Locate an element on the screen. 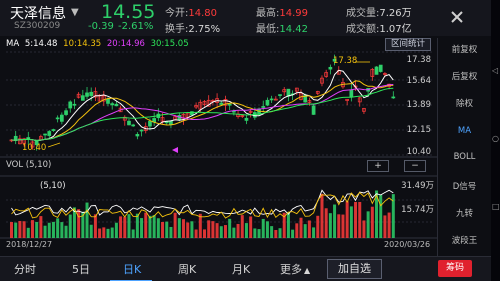 The width and height of the screenshot is (500, 281). tab-5day: 5日 is located at coordinates (81, 269).